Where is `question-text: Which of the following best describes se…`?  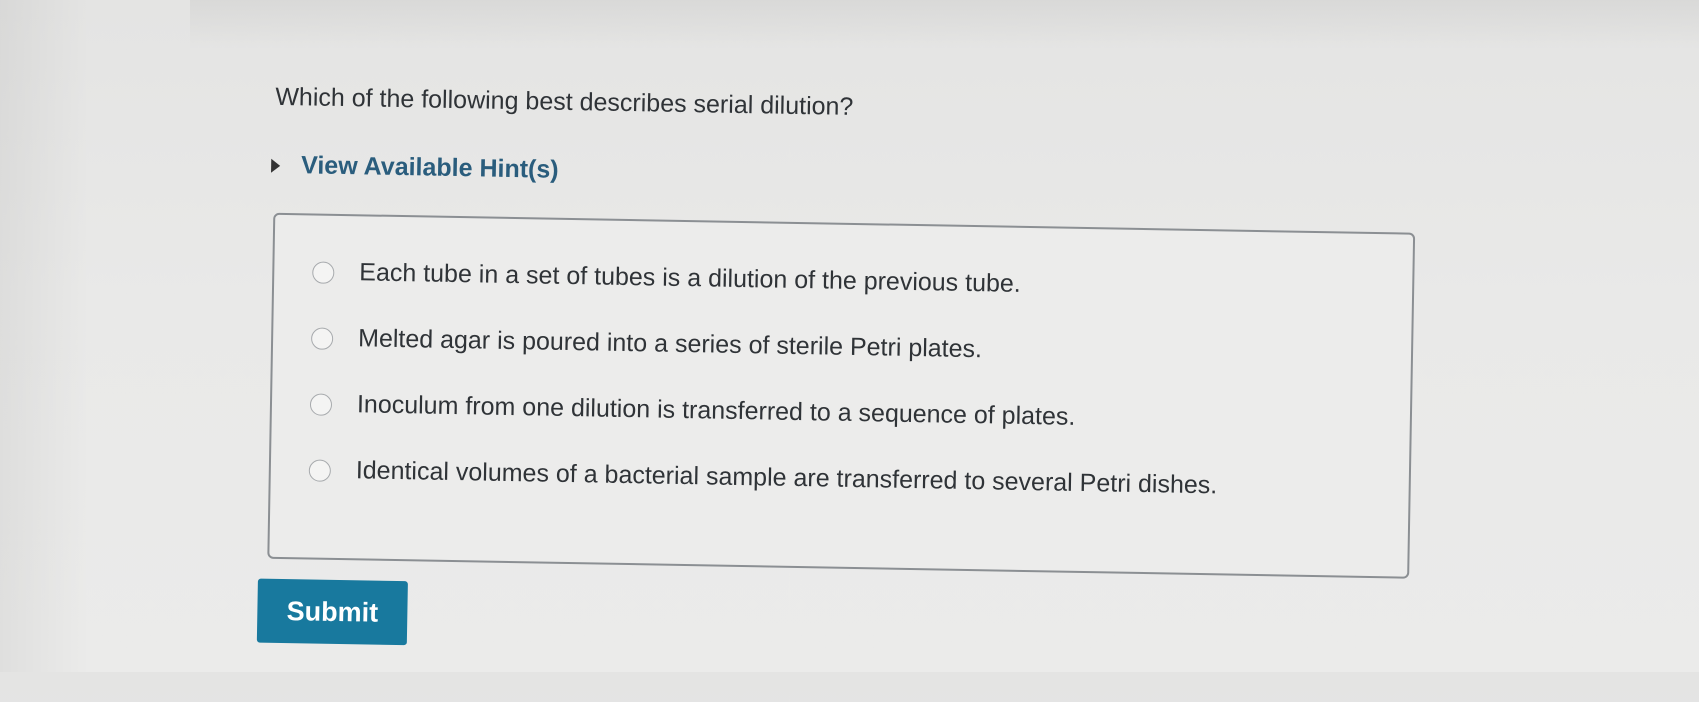
question-text: Which of the following best describes se… is located at coordinates (564, 101).